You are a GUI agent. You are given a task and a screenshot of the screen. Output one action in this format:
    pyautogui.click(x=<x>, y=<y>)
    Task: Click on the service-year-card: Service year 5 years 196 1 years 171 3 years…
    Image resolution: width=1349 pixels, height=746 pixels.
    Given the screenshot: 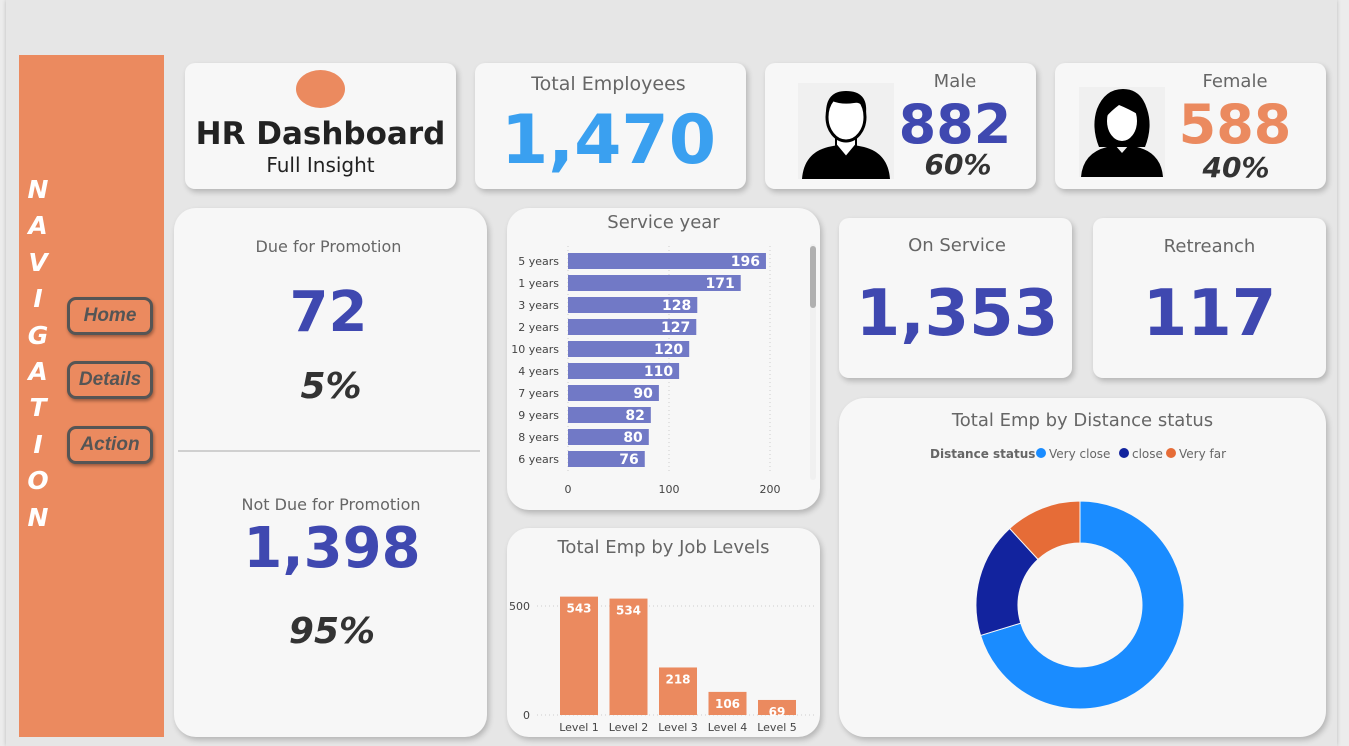 What is the action you would take?
    pyautogui.click(x=663, y=359)
    